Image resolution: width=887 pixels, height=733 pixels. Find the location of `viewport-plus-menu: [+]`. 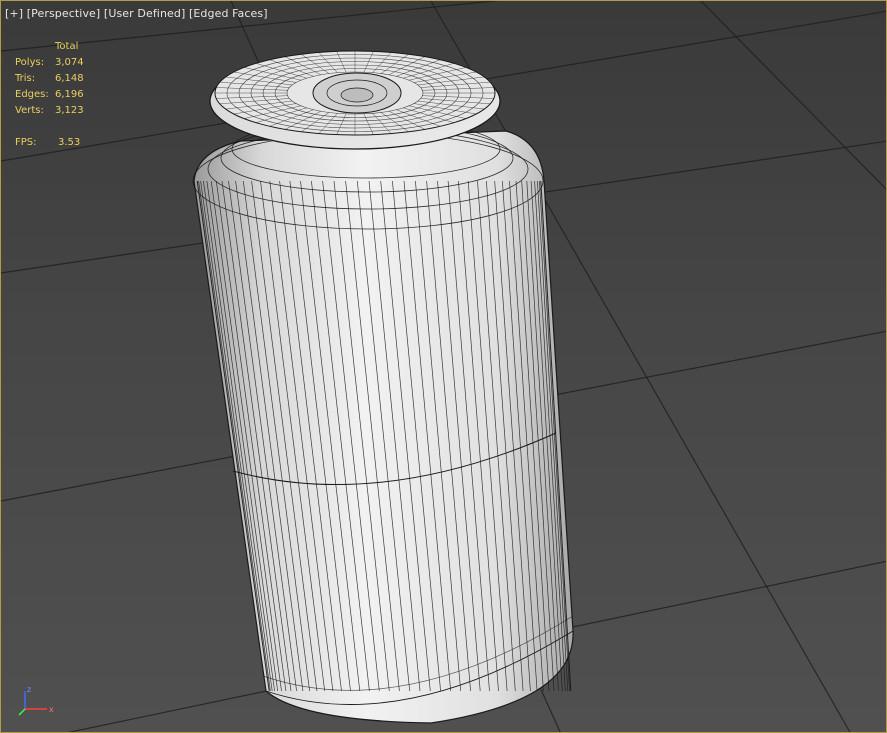

viewport-plus-menu: [+] is located at coordinates (14, 13).